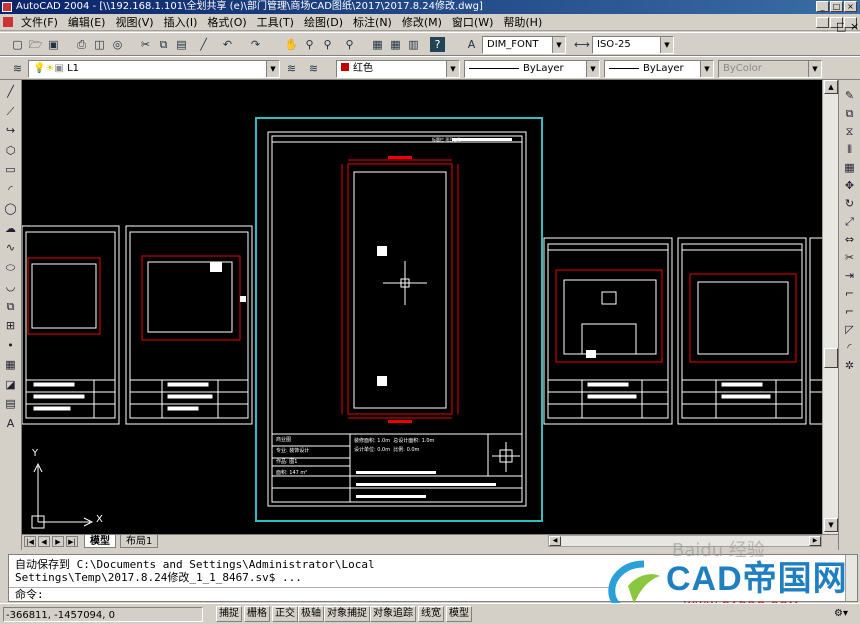 The width and height of the screenshot is (860, 624). I want to click on dim-style-select: ISO-25 ▼, so click(633, 45).